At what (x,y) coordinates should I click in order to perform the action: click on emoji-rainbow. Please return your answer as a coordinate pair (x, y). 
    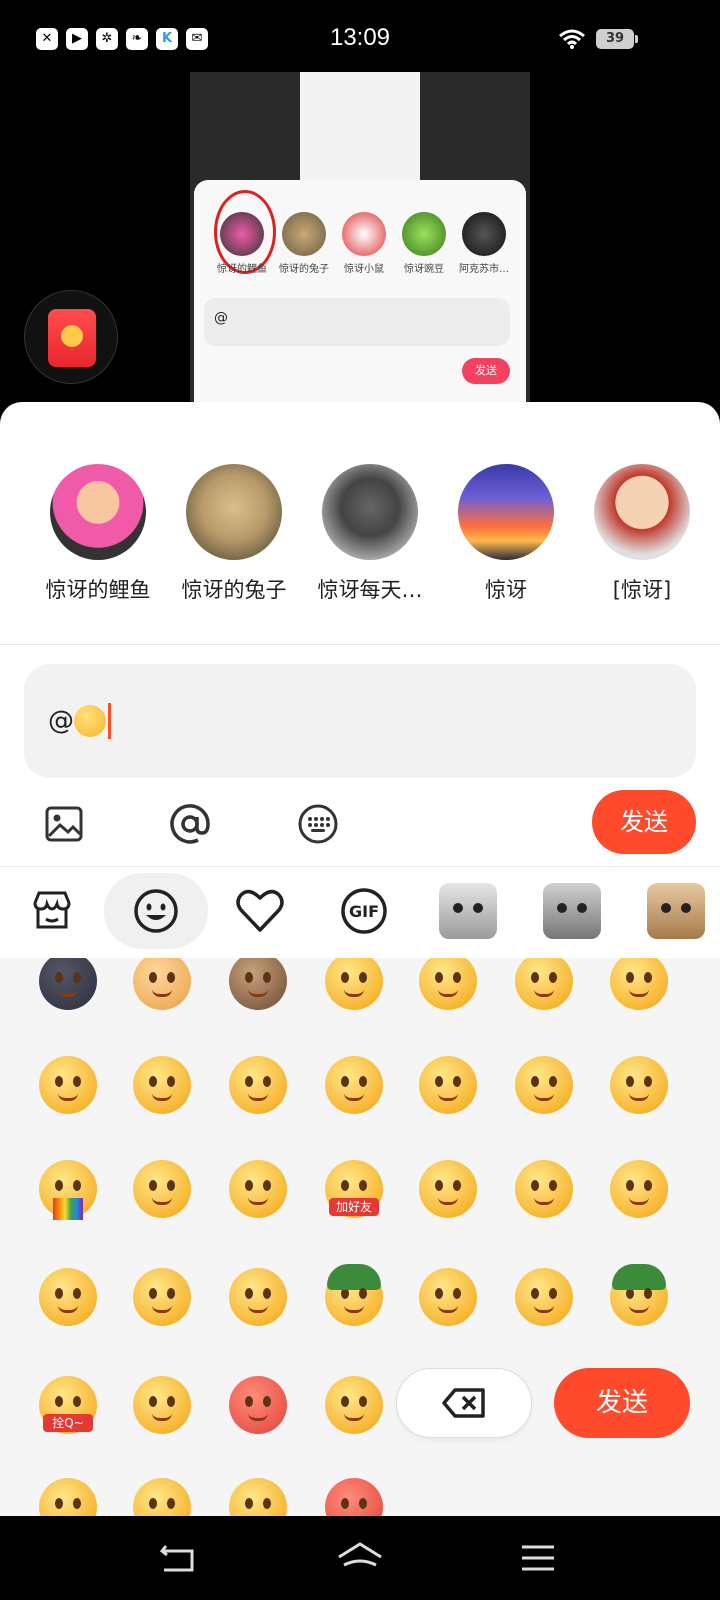
    Looking at the image, I should click on (68, 1190).